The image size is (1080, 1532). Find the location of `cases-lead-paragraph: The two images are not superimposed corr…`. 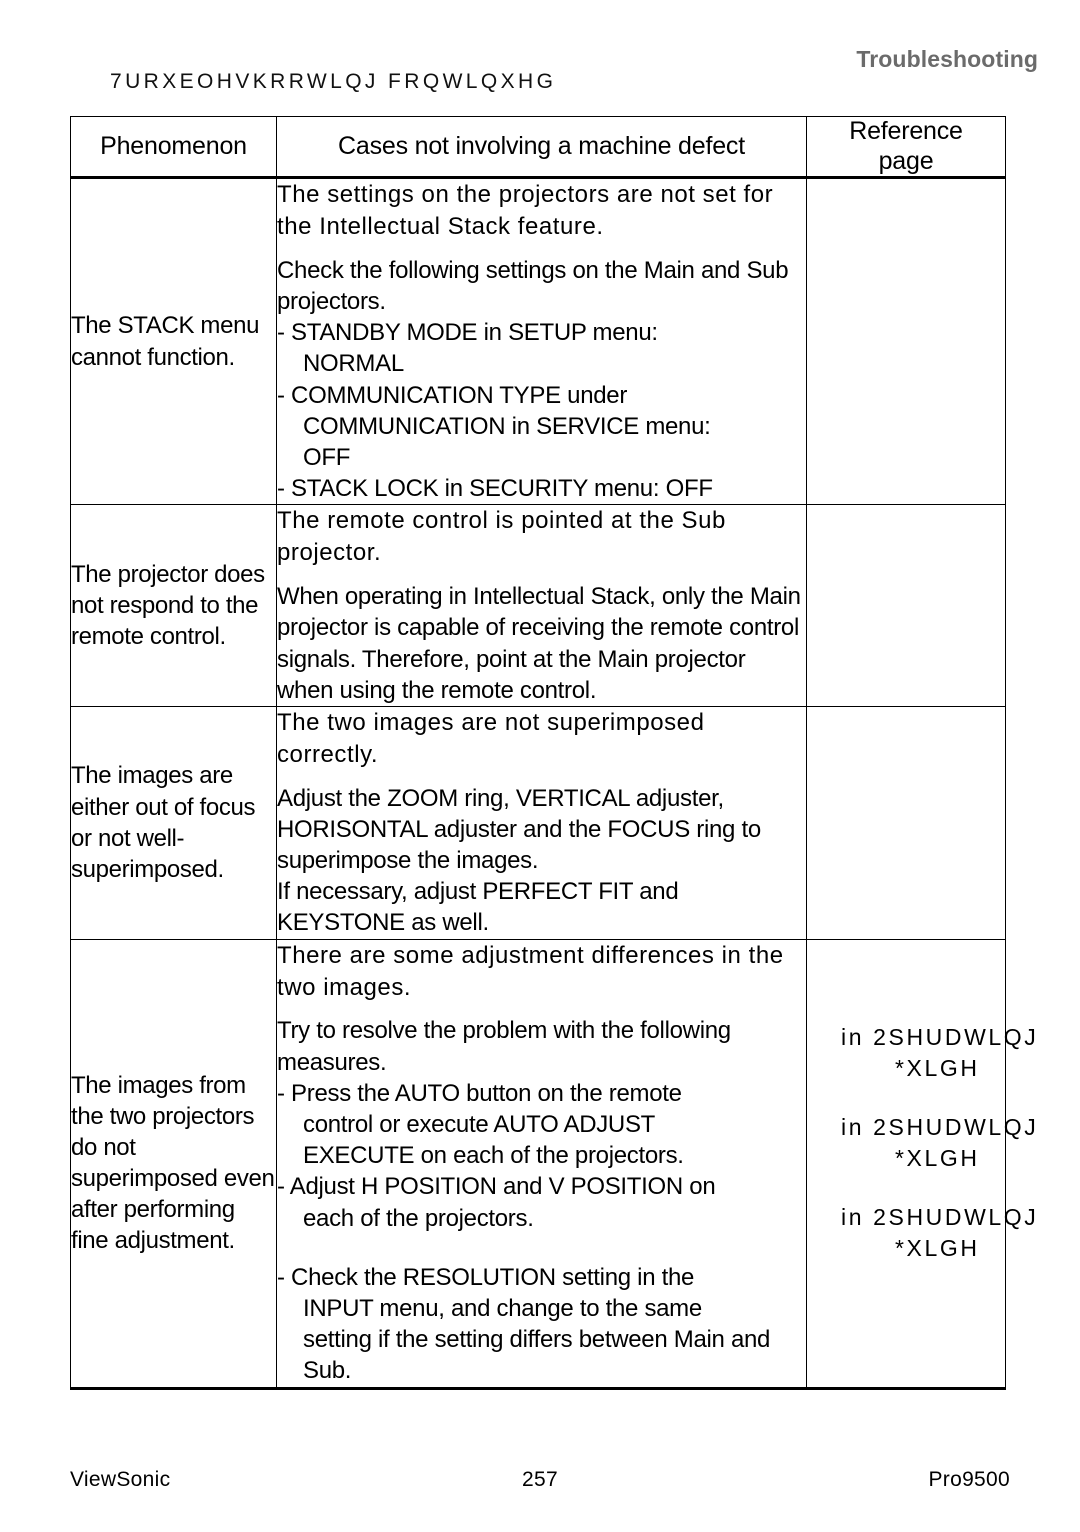

cases-lead-paragraph: The two images are not superimposed corr… is located at coordinates (491, 738).